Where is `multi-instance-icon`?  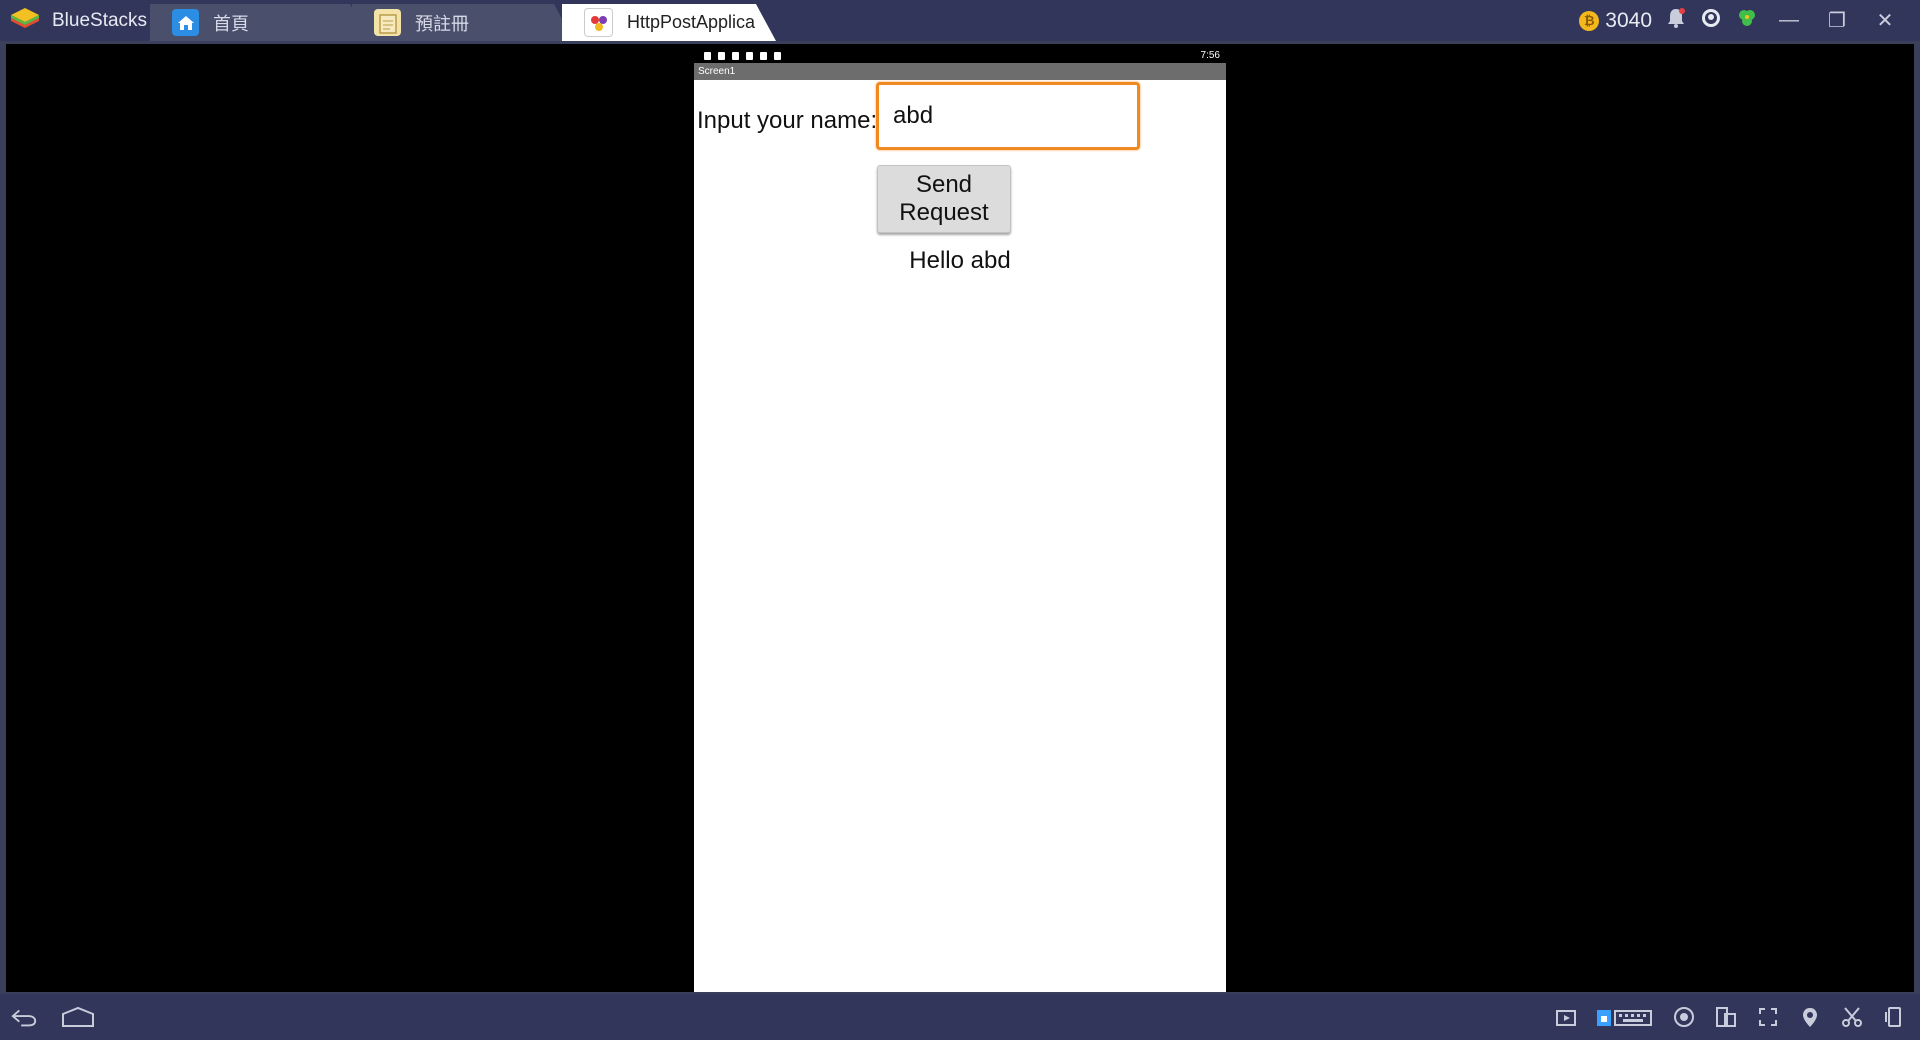 multi-instance-icon is located at coordinates (1726, 1017).